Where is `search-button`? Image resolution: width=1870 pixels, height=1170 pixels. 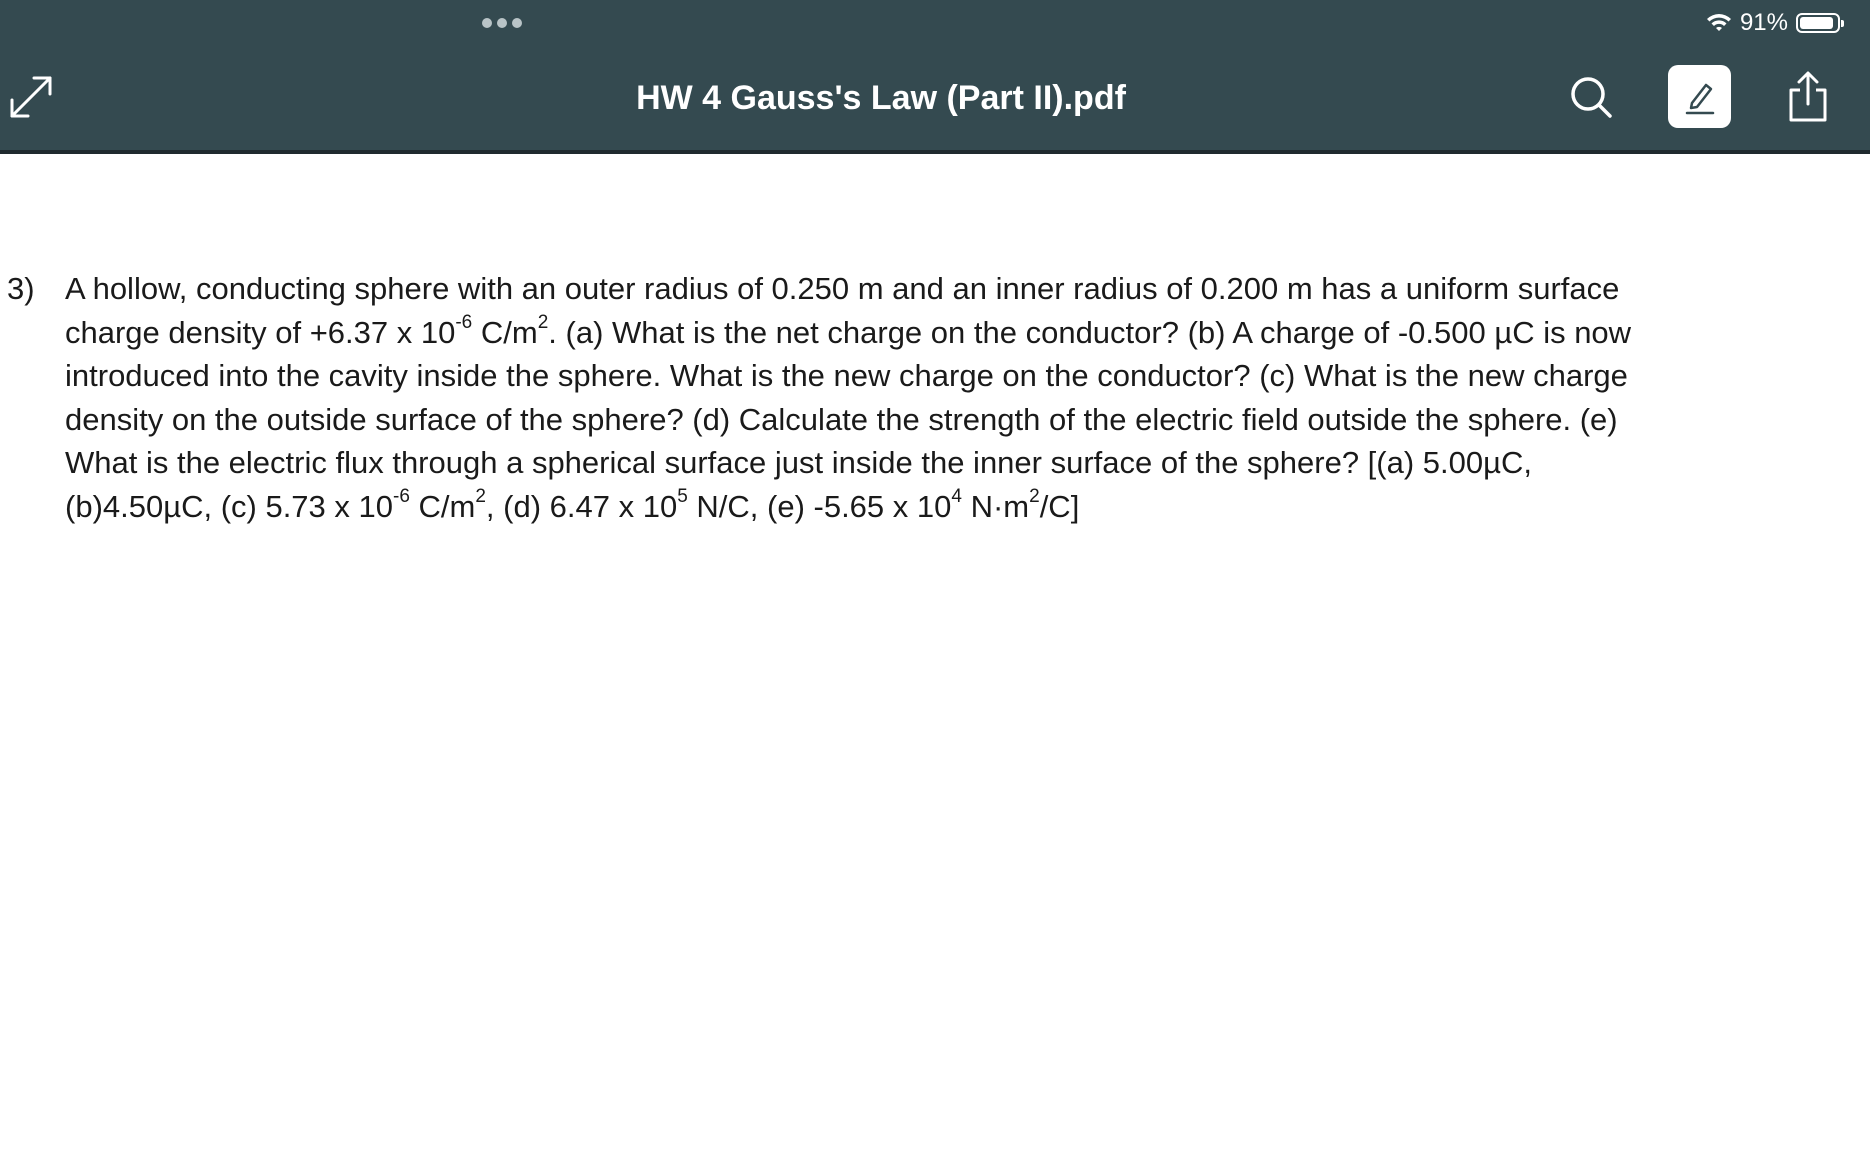 search-button is located at coordinates (1591, 97).